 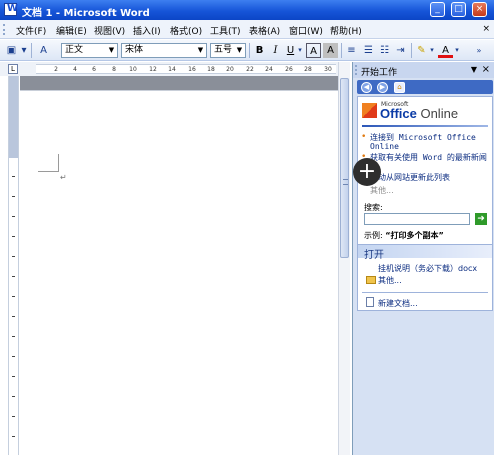 I want to click on style-combo: 正文 ▼, so click(x=89, y=50).